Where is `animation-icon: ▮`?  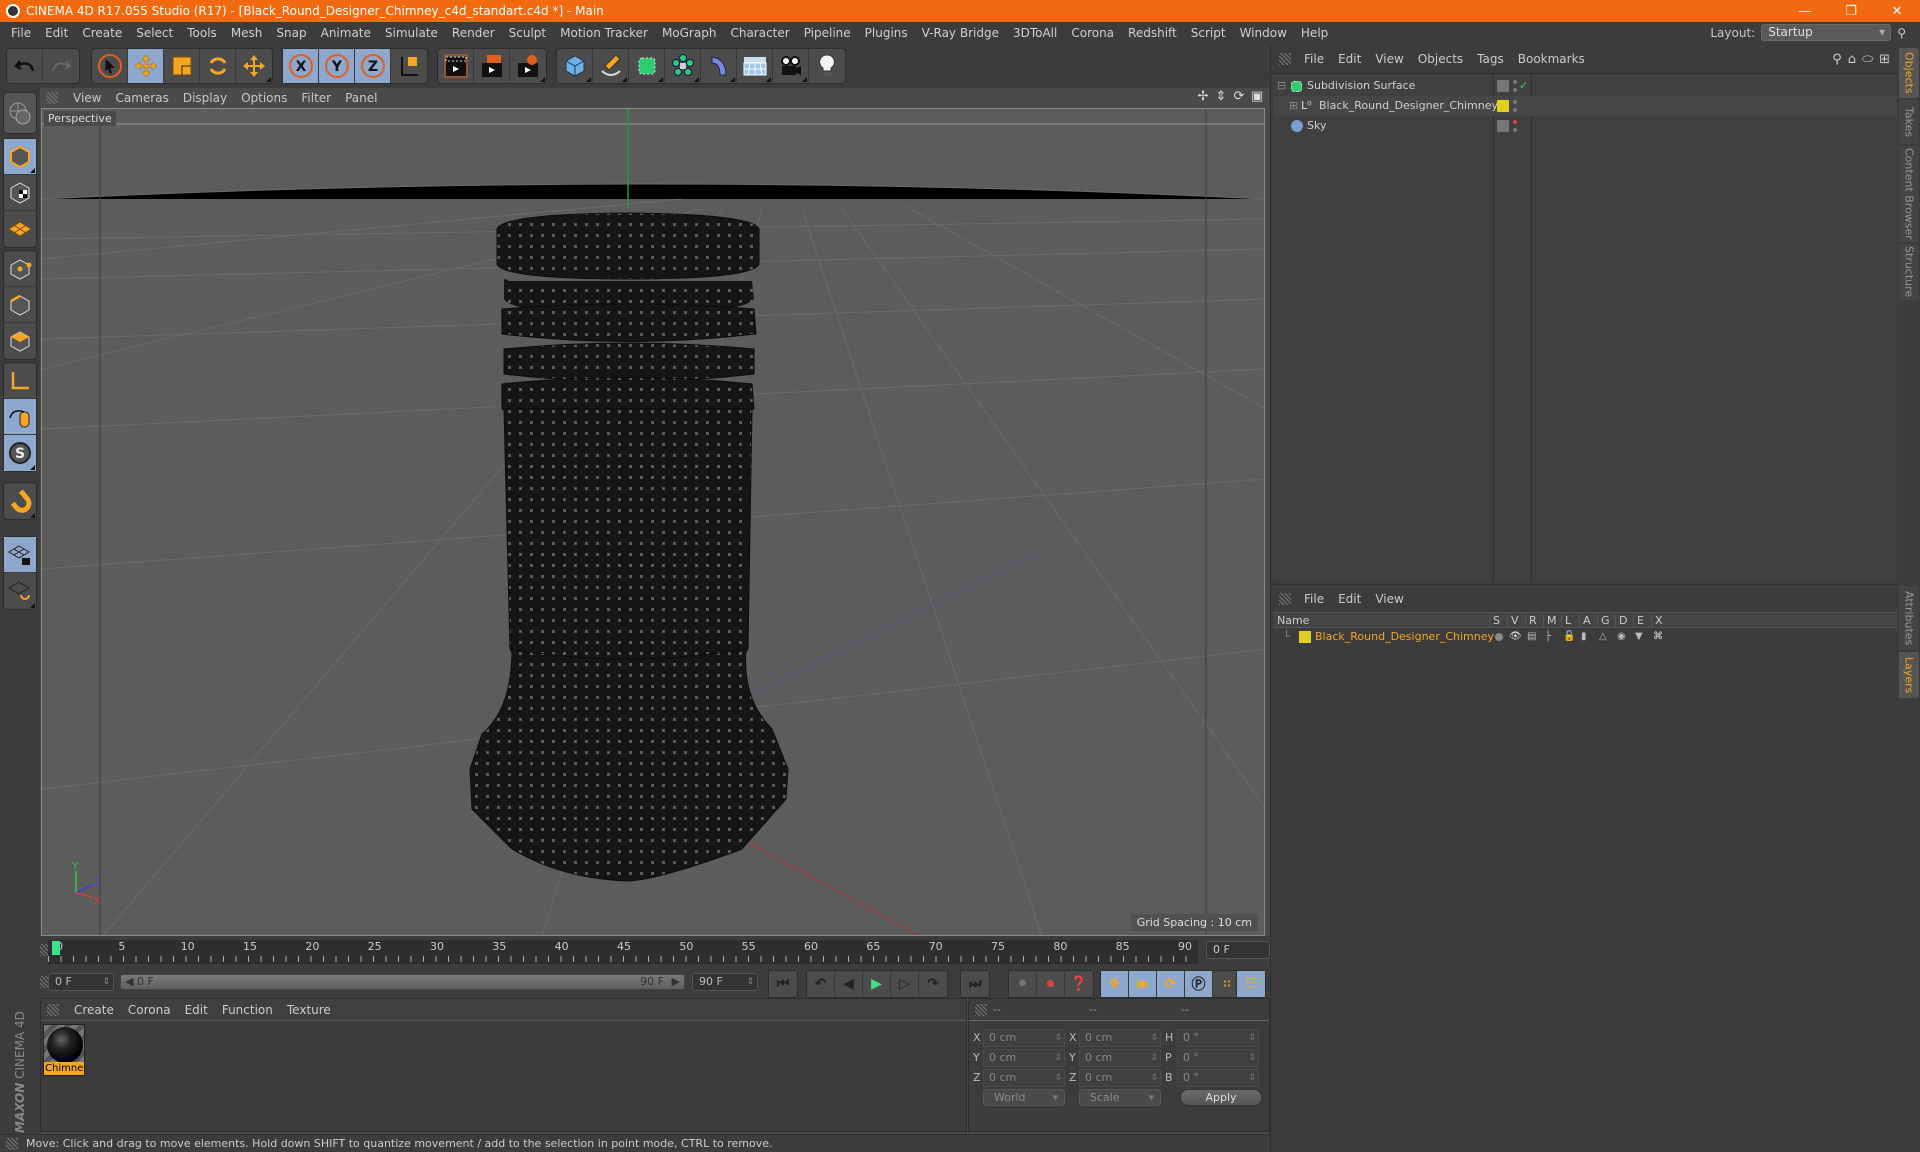 animation-icon: ▮ is located at coordinates (1584, 637).